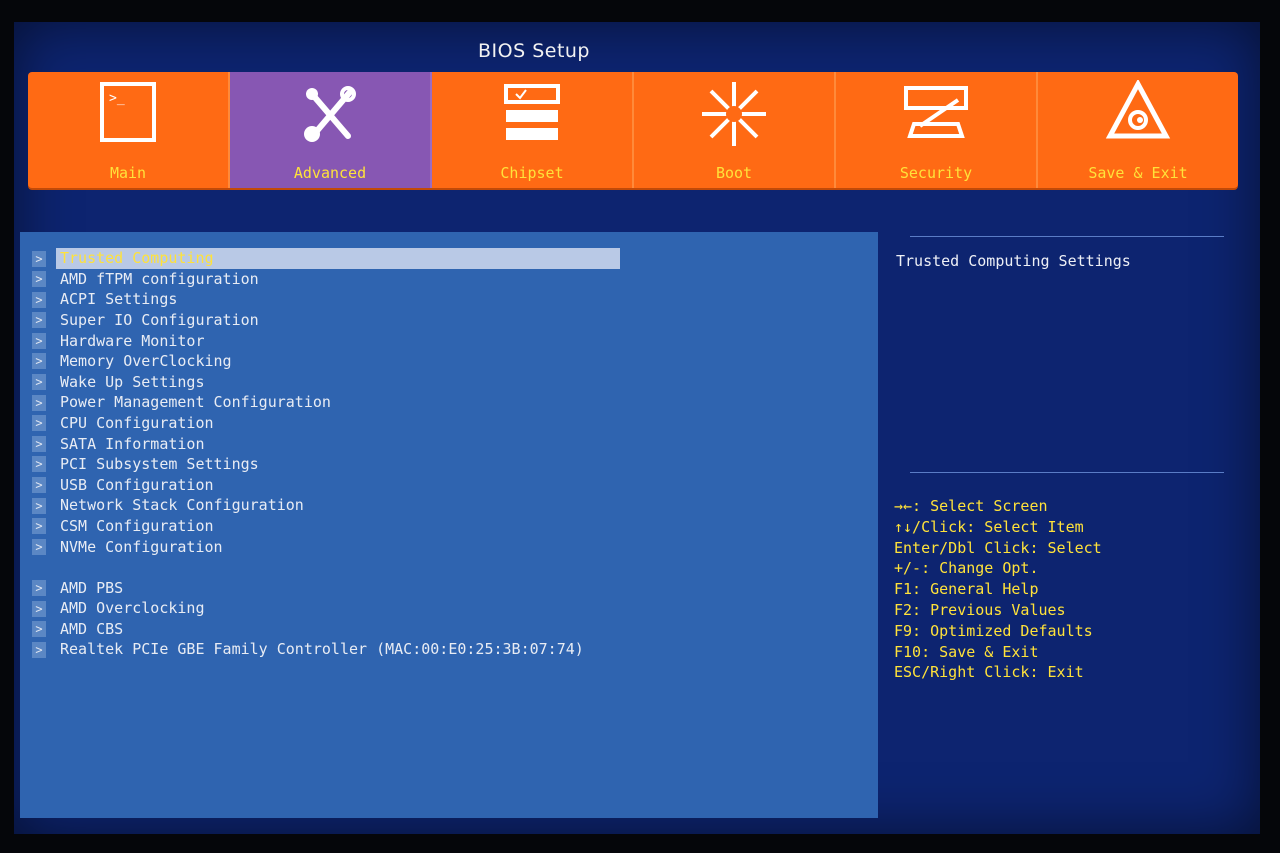  Describe the element at coordinates (734, 173) in the screenshot. I see `tab-label: Boot` at that location.